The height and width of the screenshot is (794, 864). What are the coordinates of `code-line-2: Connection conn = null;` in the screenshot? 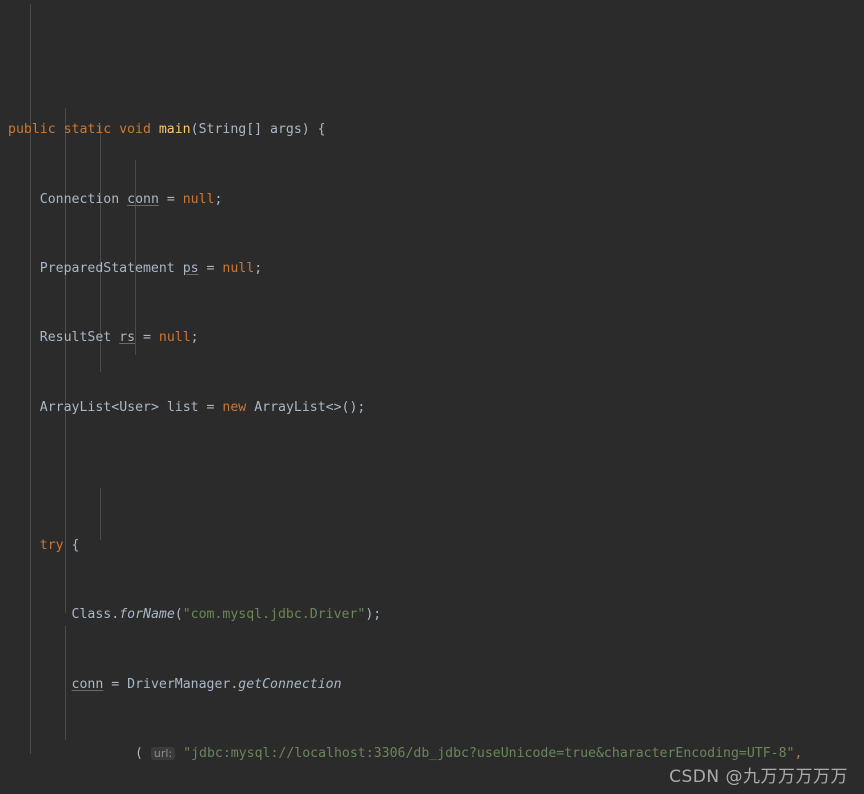 It's located at (432, 199).